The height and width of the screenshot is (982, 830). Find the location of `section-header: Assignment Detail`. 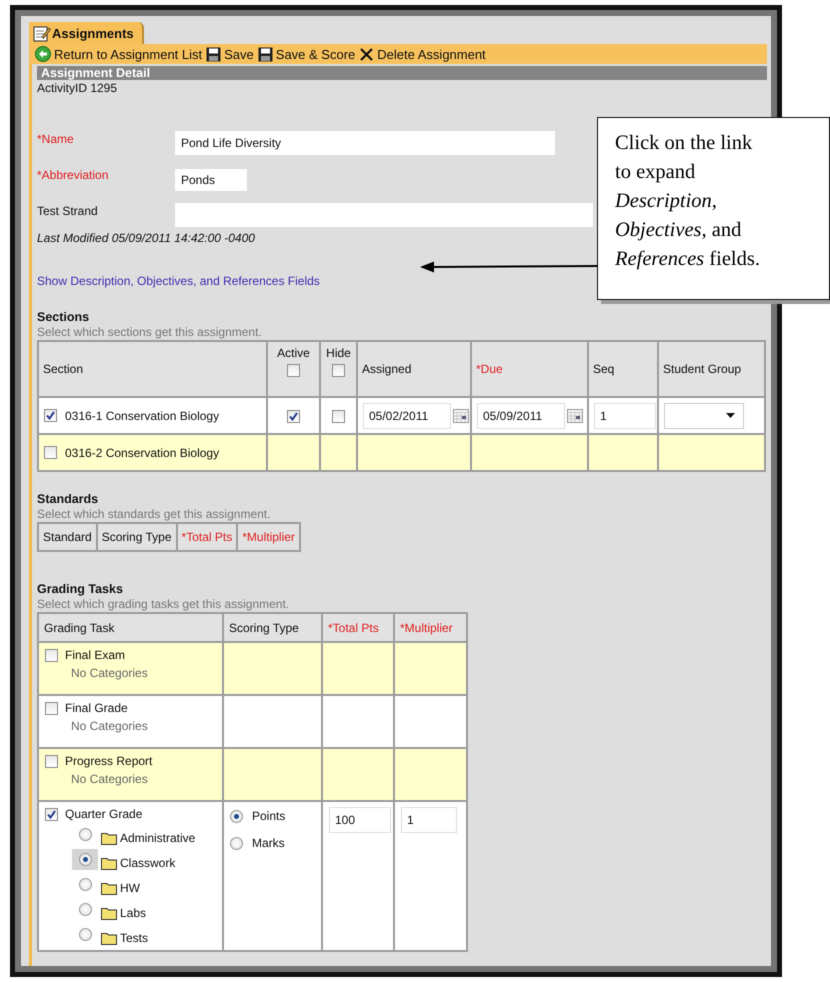

section-header: Assignment Detail is located at coordinates (402, 73).